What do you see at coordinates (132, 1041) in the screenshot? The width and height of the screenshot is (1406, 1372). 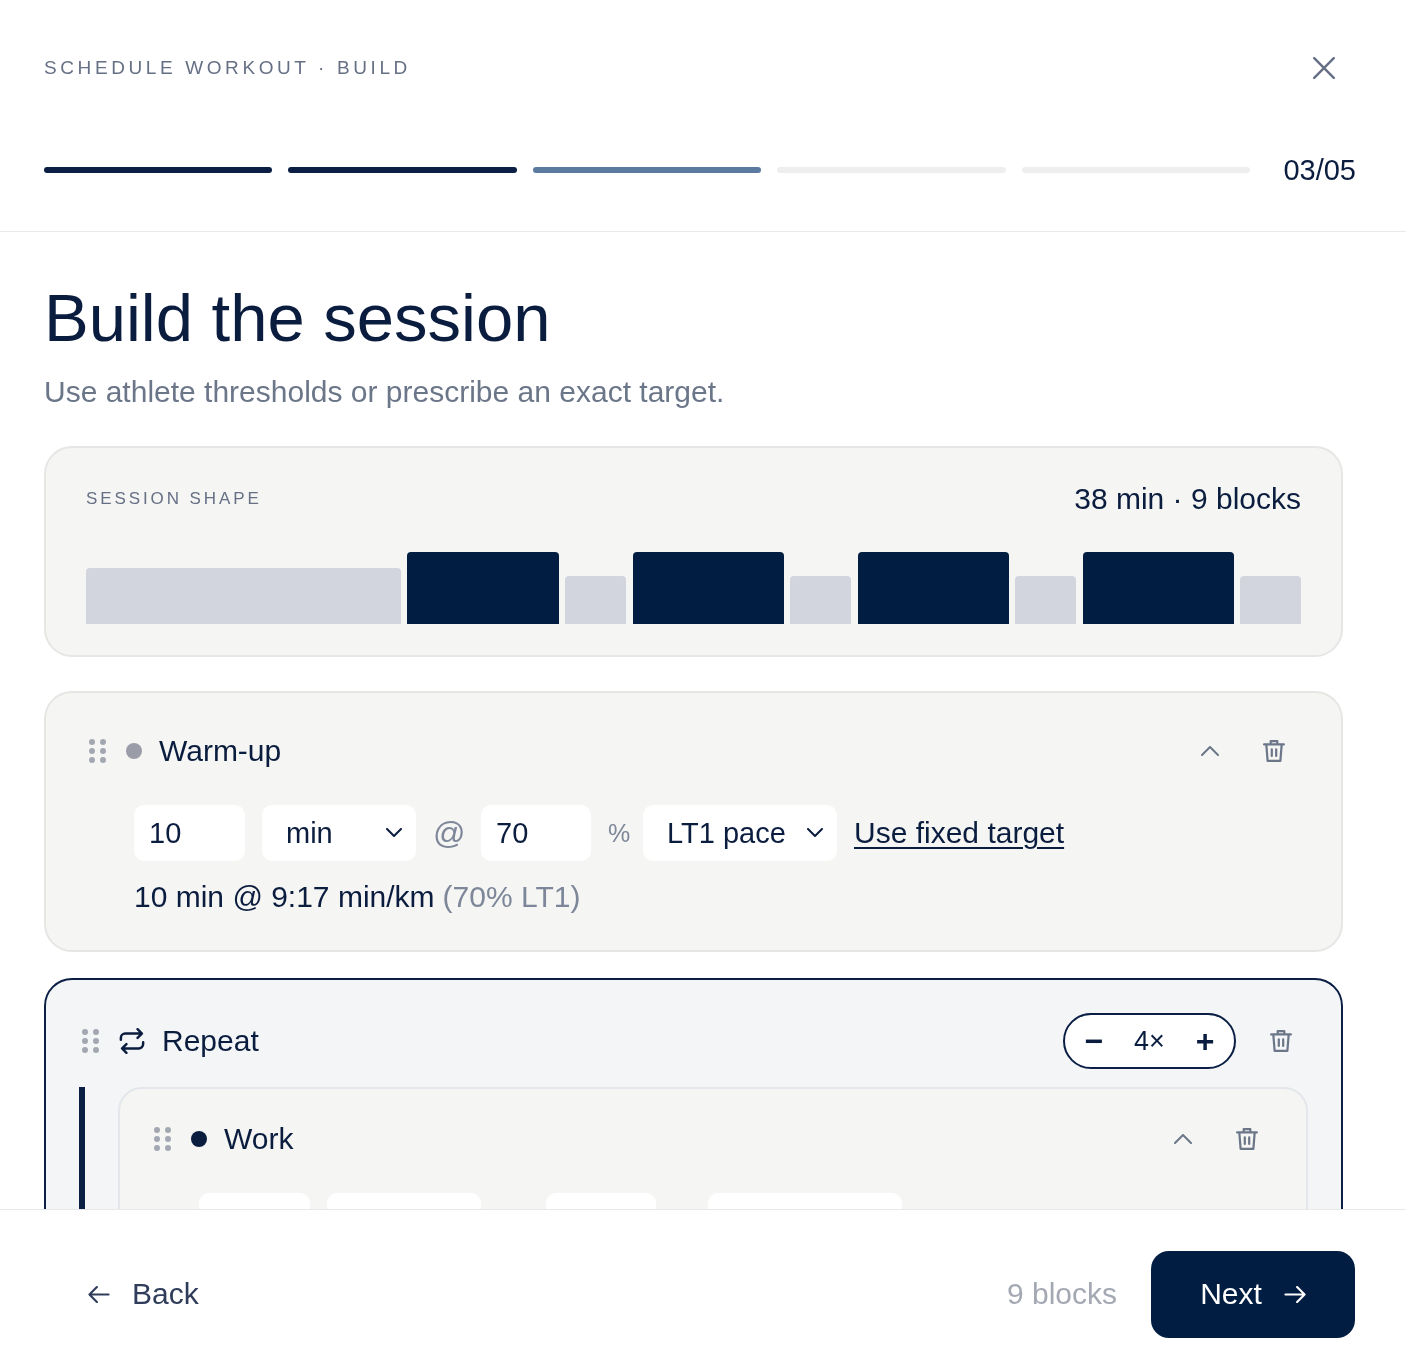 I see `repeat-icon` at bounding box center [132, 1041].